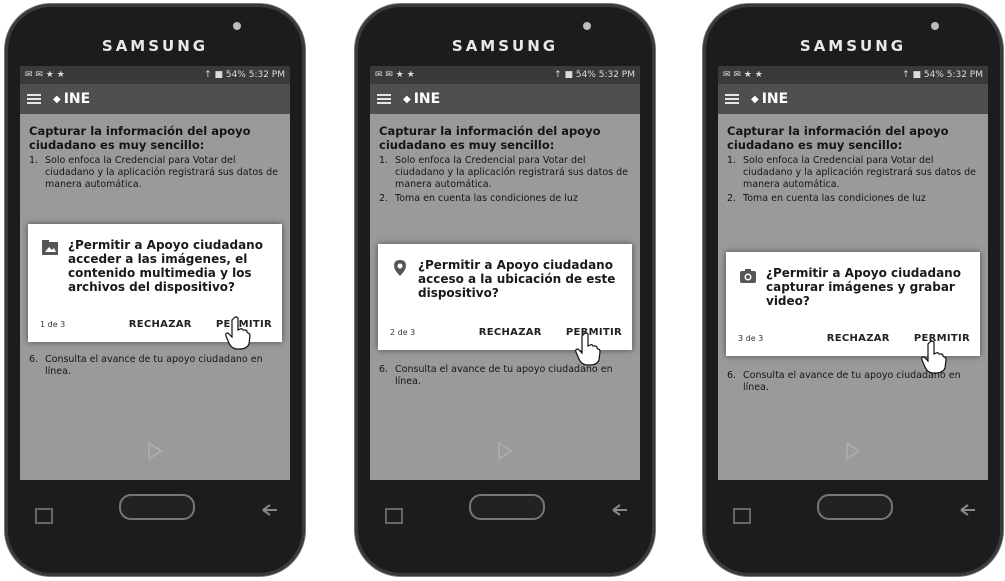 The image size is (1005, 581). I want to click on permission-counter: 2 de 3, so click(403, 332).